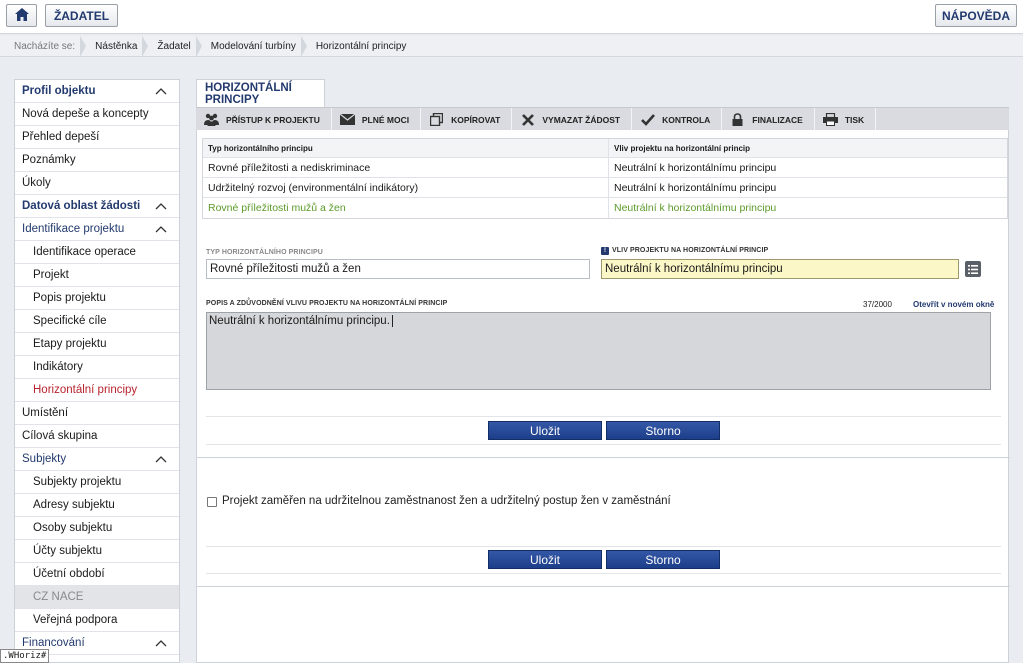  I want to click on section-save-button: Uložit, so click(545, 559).